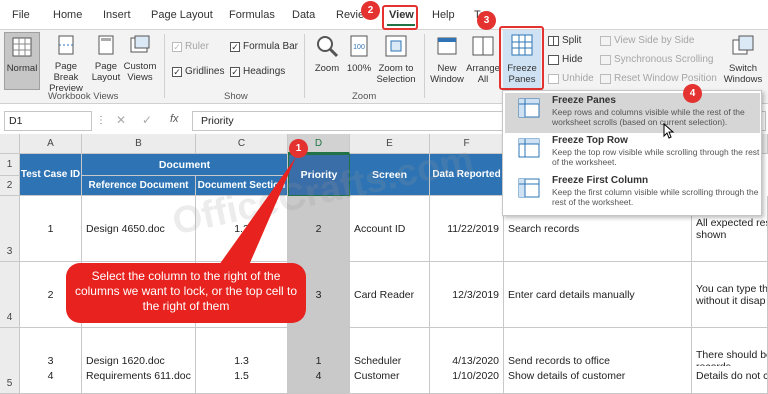 The height and width of the screenshot is (394, 768). What do you see at coordinates (139, 186) in the screenshot?
I see `header-reference-document: Reference Document` at bounding box center [139, 186].